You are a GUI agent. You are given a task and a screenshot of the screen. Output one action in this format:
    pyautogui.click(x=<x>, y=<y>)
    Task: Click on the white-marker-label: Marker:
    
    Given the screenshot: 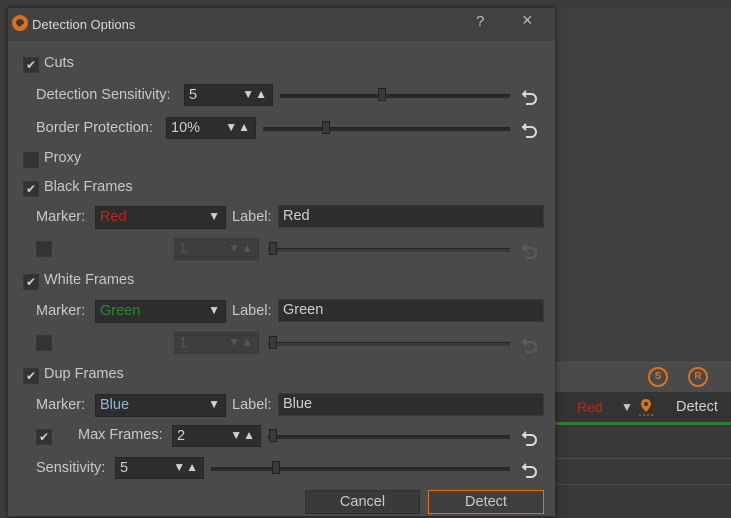 What is the action you would take?
    pyautogui.click(x=61, y=311)
    